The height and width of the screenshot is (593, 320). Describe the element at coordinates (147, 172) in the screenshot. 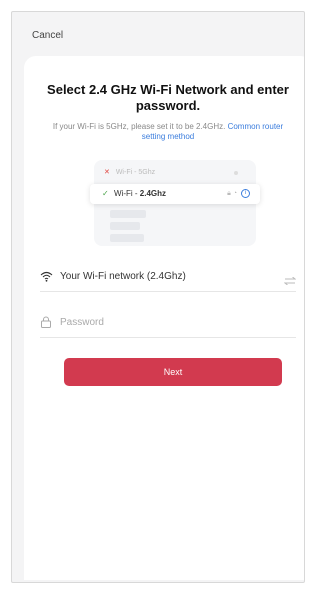

I see `wifi-5ghz-label: 5Ghz` at that location.